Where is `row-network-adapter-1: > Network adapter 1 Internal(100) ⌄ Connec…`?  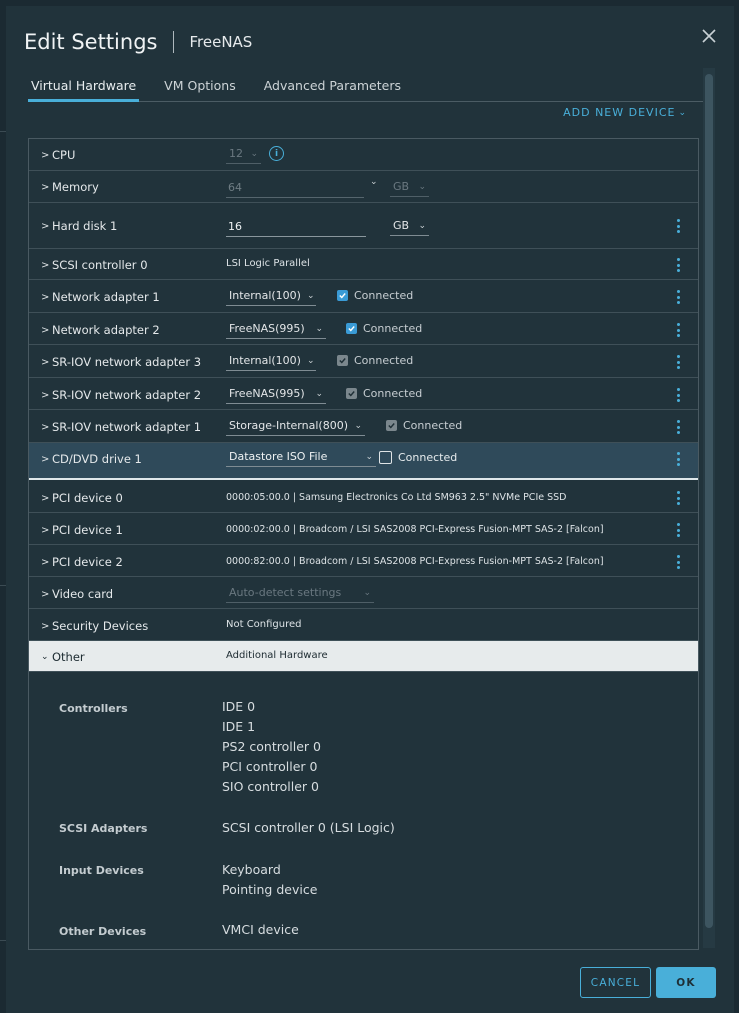 row-network-adapter-1: > Network adapter 1 Internal(100) ⌄ Connec… is located at coordinates (363, 296).